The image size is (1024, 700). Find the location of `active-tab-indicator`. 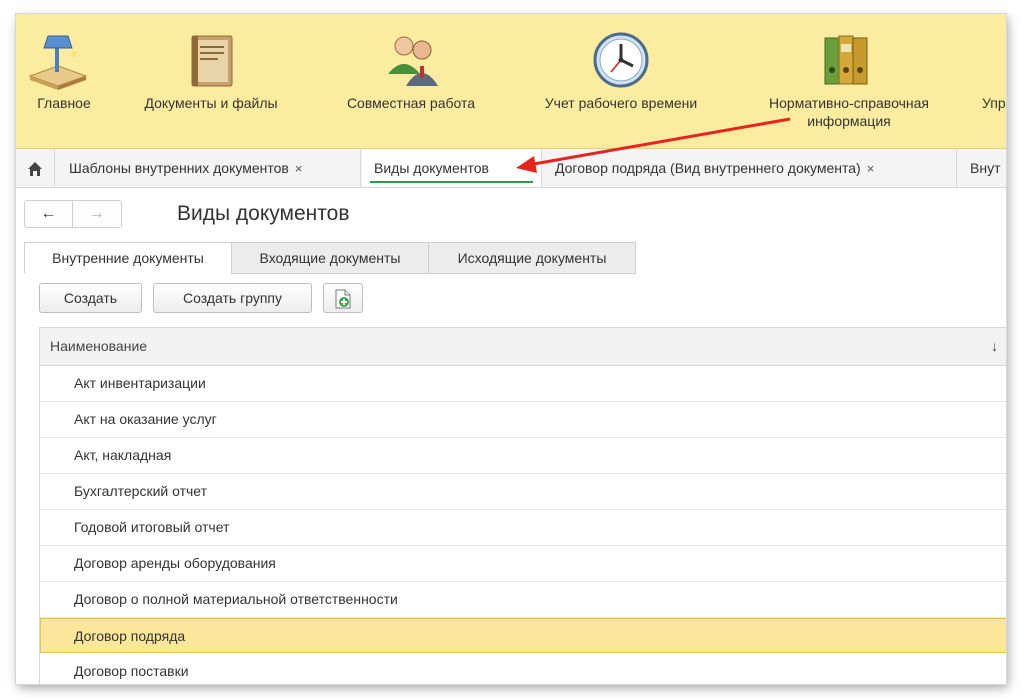

active-tab-indicator is located at coordinates (451, 182).